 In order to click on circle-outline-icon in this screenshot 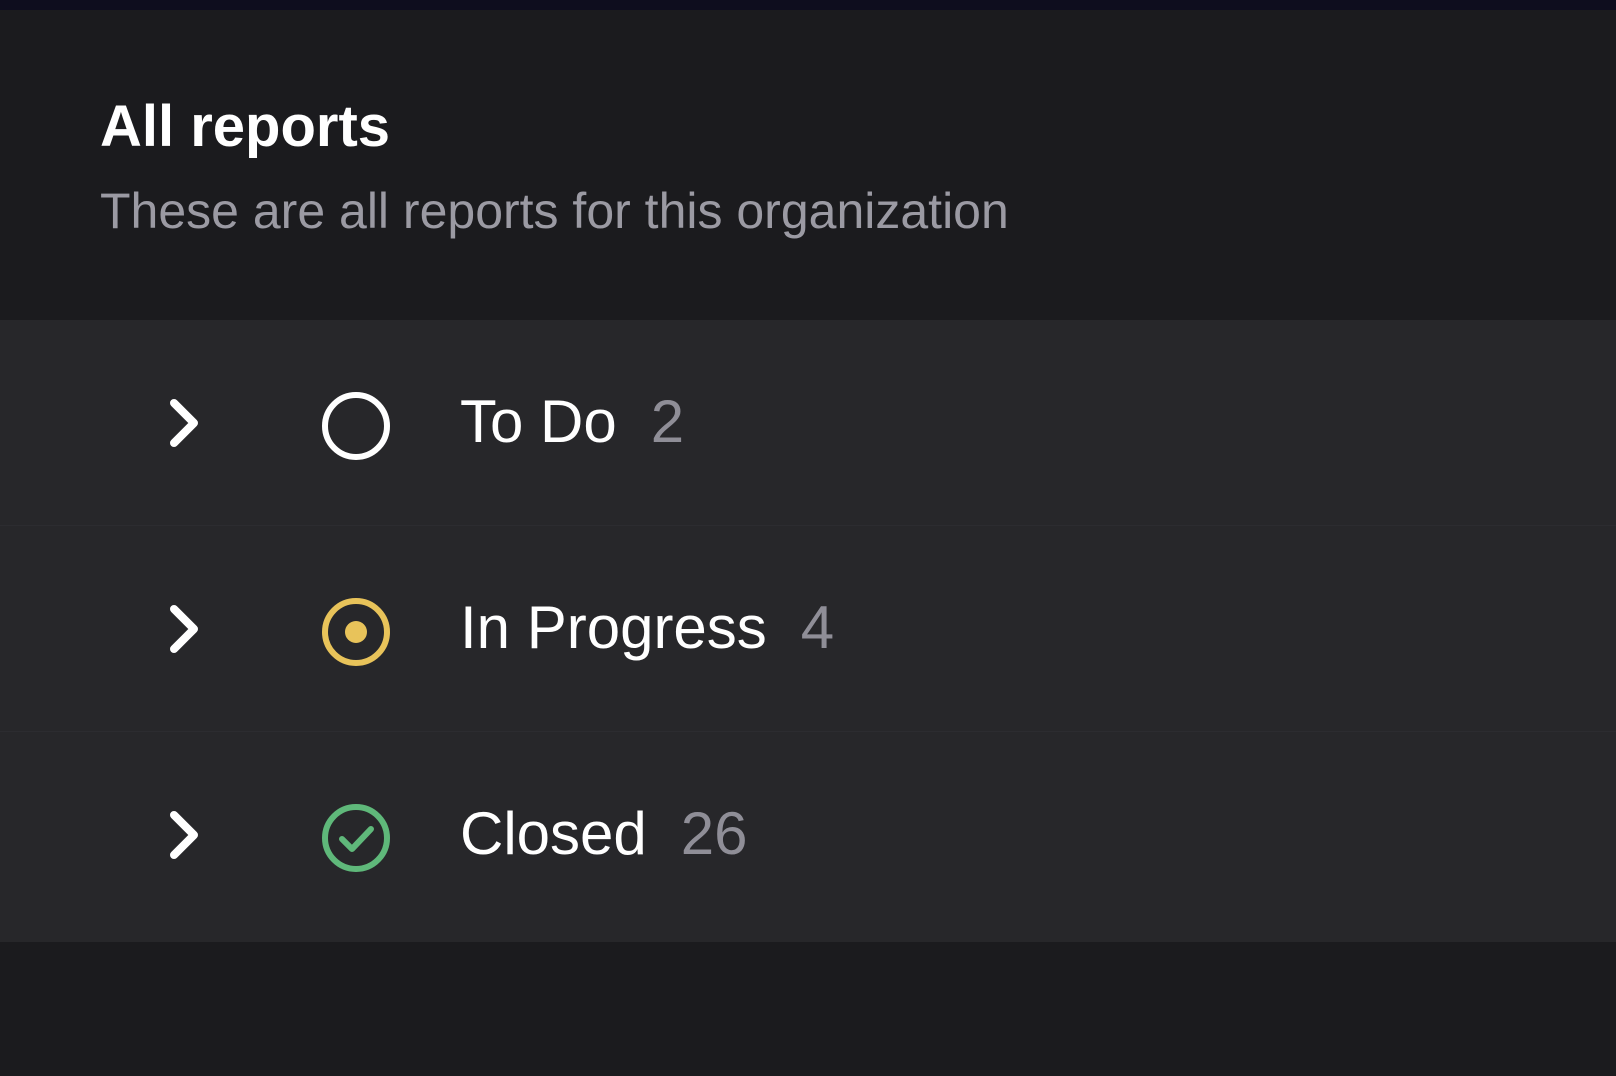, I will do `click(356, 426)`.